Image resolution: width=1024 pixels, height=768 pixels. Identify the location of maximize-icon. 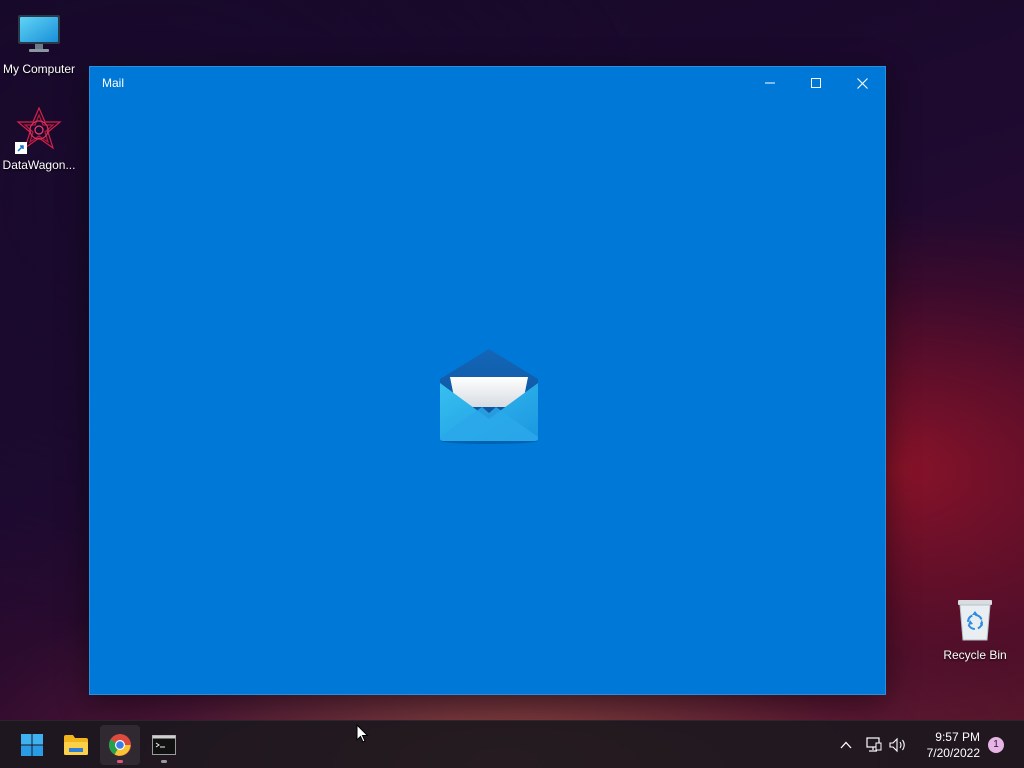
(816, 83).